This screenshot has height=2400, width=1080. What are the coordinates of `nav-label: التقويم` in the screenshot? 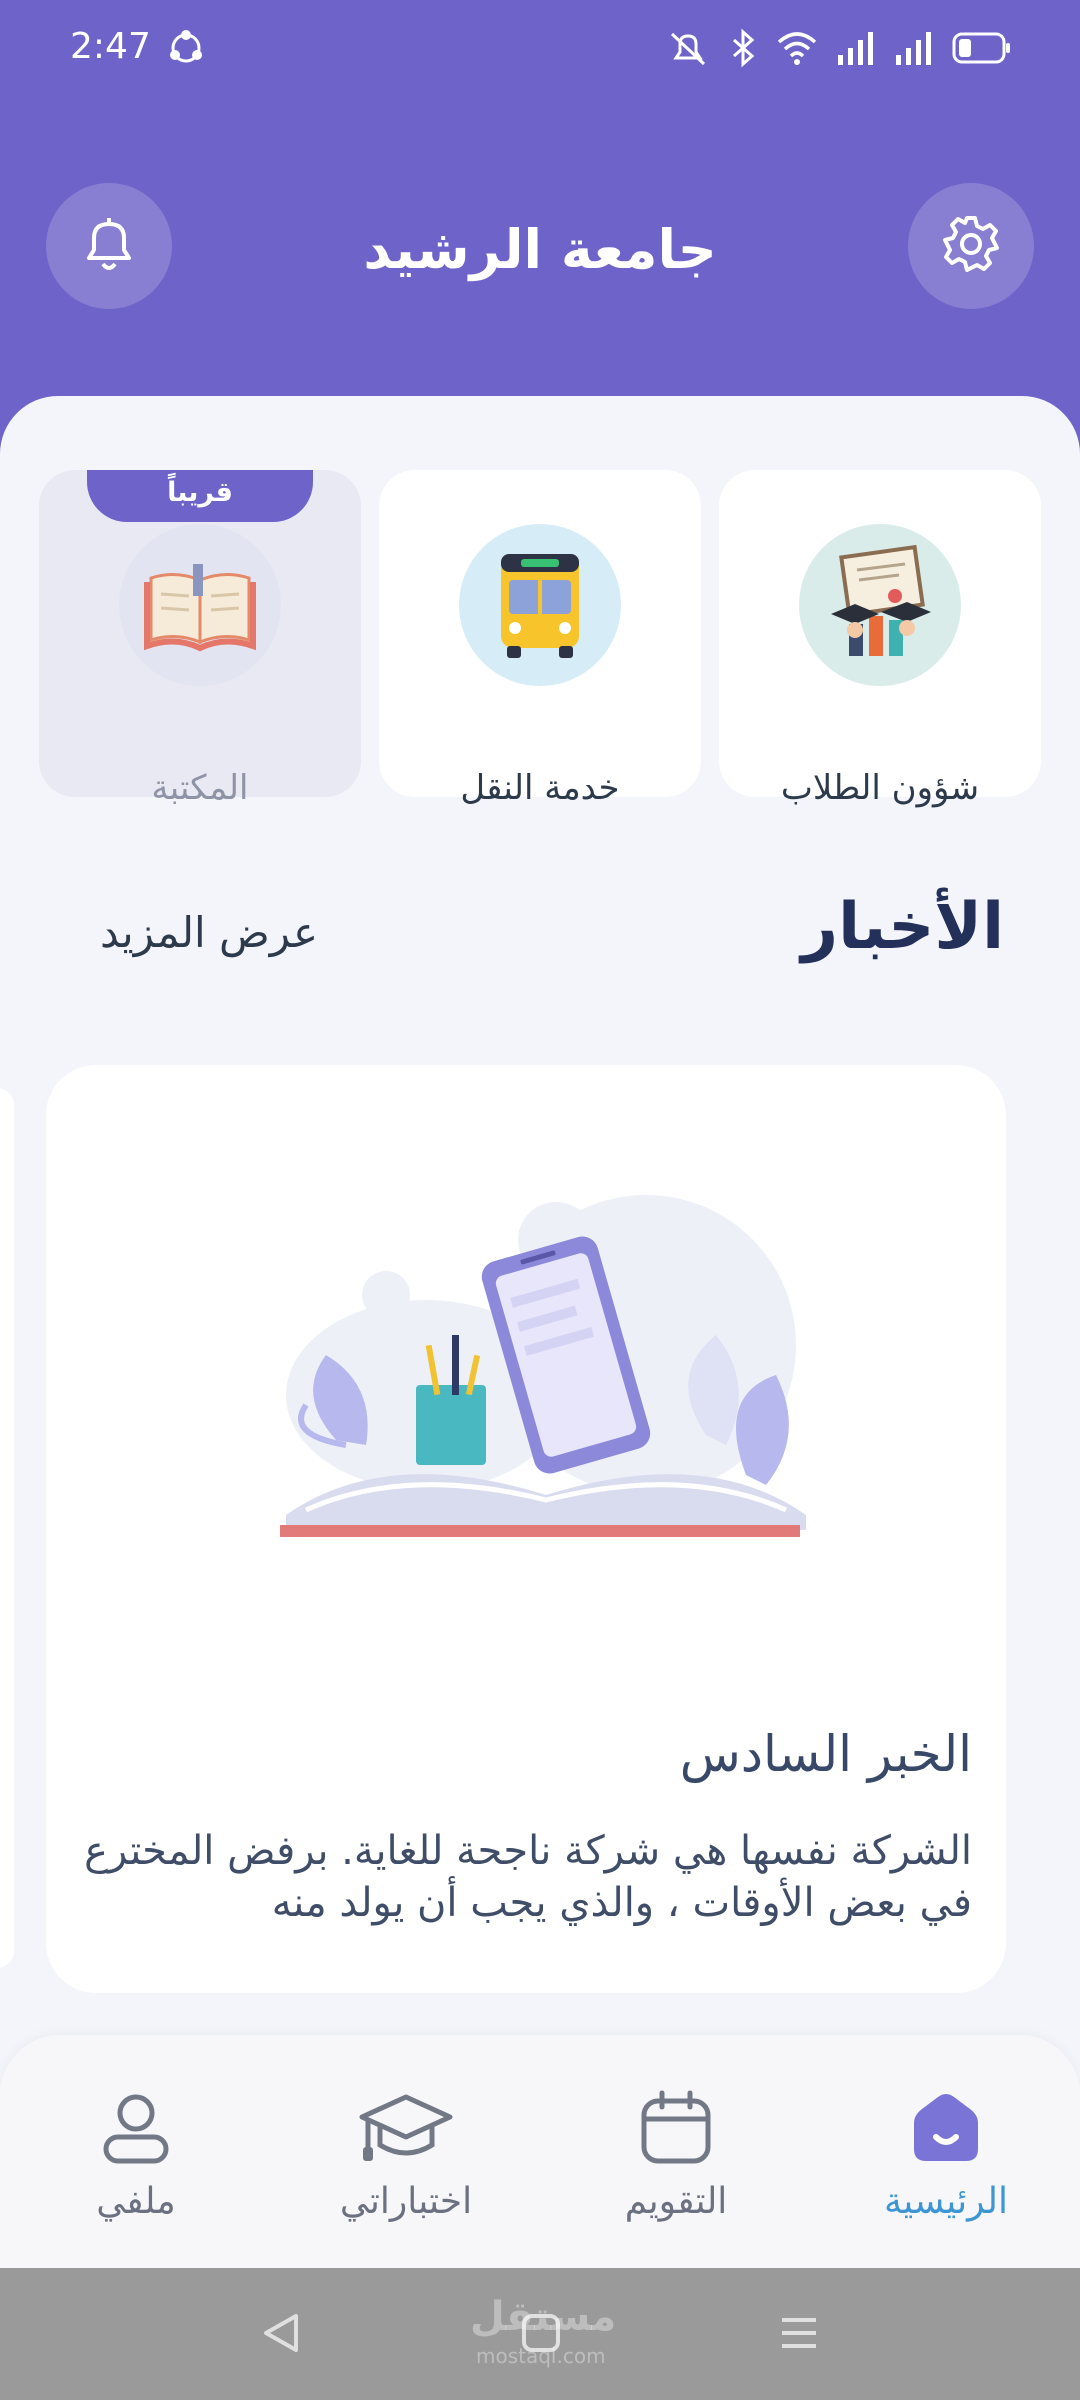 It's located at (676, 2201).